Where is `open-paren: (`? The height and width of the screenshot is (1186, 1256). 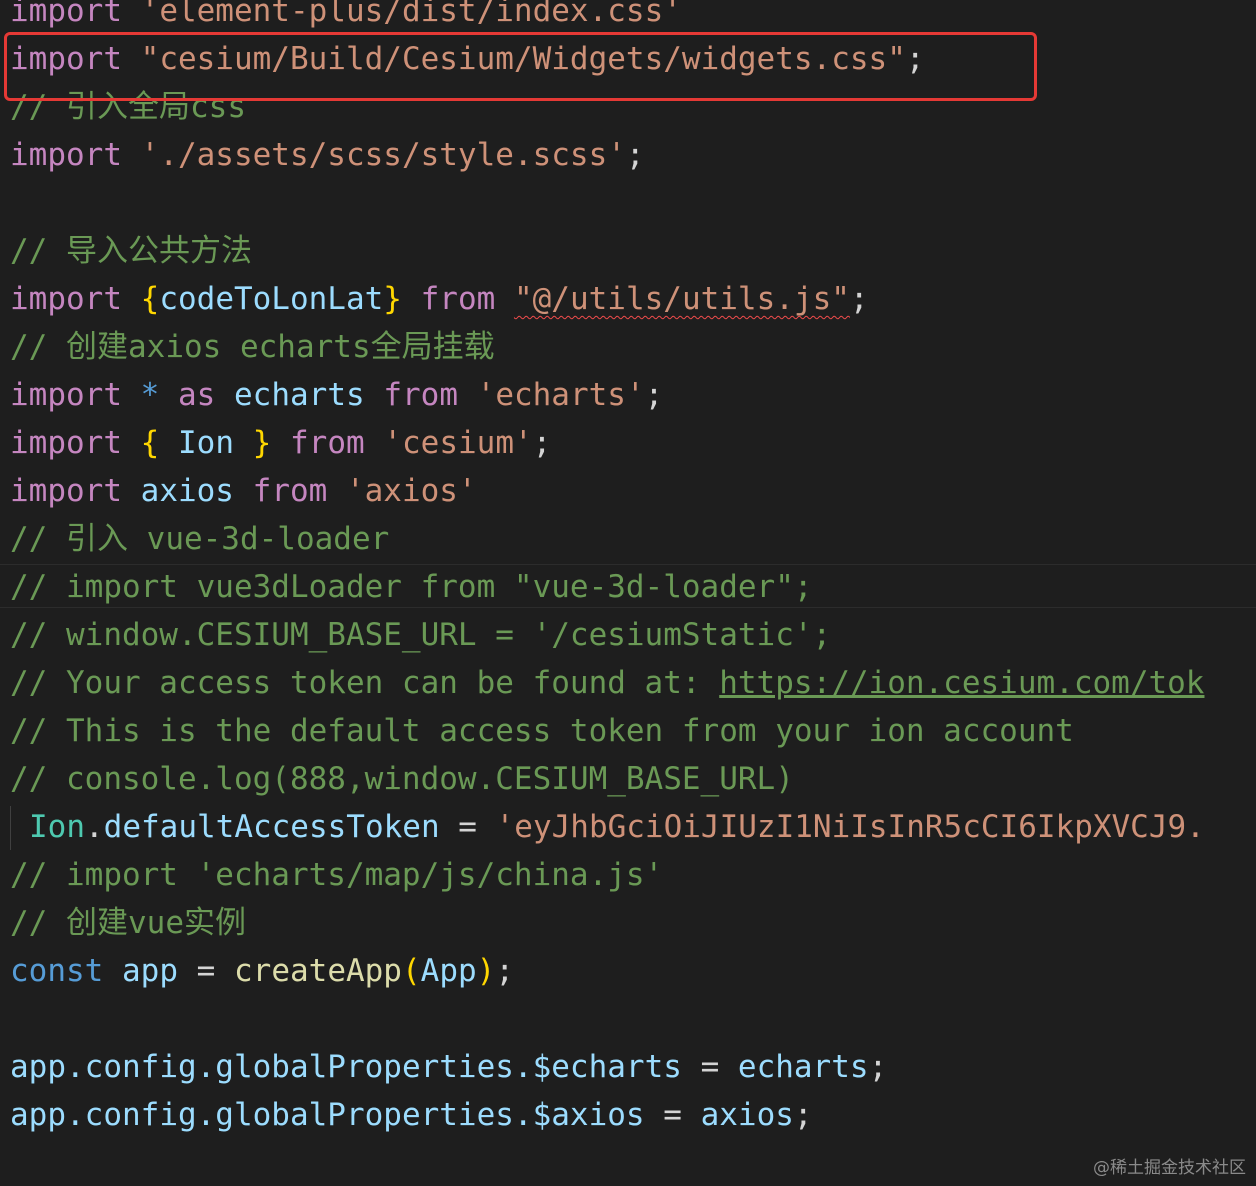
open-paren: ( is located at coordinates (411, 971).